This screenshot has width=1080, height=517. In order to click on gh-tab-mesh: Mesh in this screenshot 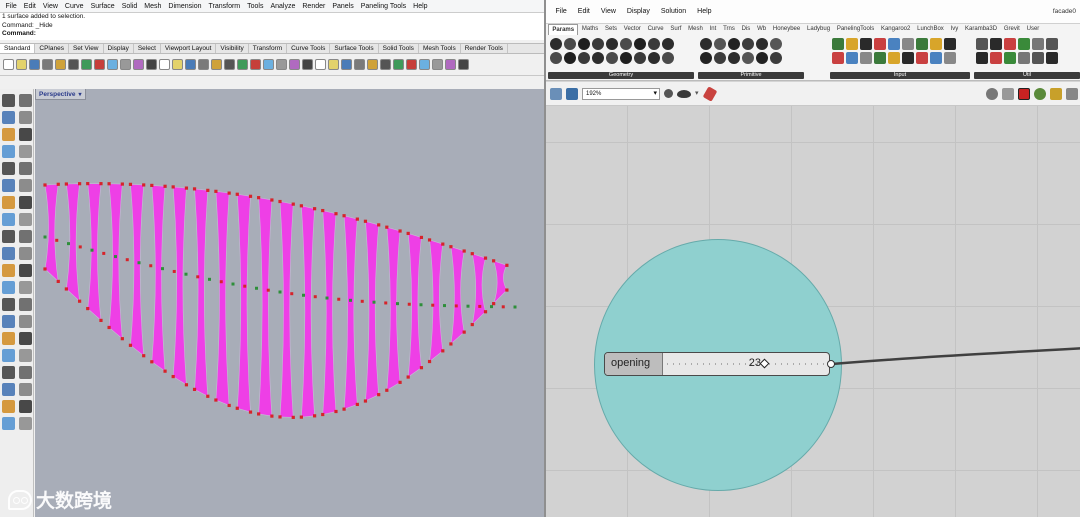, I will do `click(695, 29)`.